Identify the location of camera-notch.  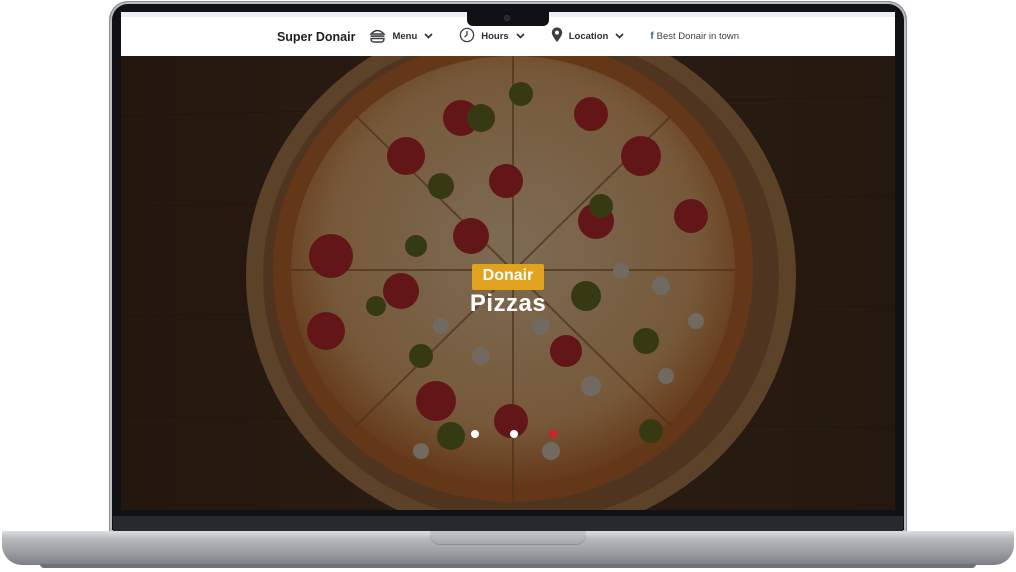
(508, 19).